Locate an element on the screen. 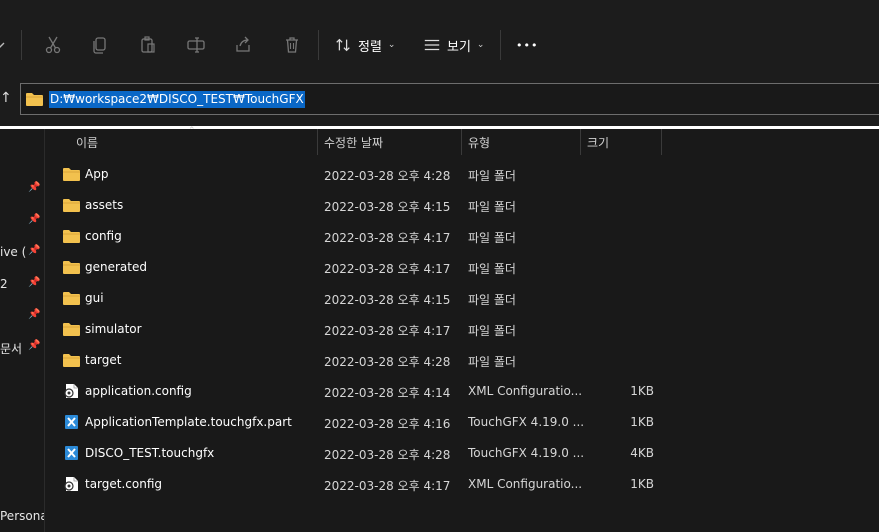 This screenshot has width=879, height=532. chevron-down-icon: ⌄ is located at coordinates (480, 45).